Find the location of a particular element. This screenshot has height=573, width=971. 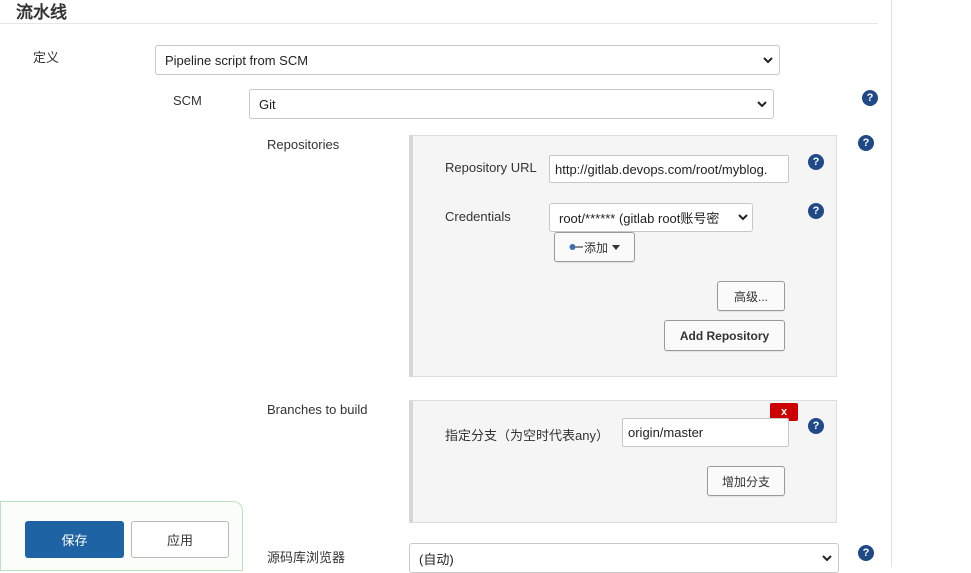

definition-label: 定义 is located at coordinates (46, 57).